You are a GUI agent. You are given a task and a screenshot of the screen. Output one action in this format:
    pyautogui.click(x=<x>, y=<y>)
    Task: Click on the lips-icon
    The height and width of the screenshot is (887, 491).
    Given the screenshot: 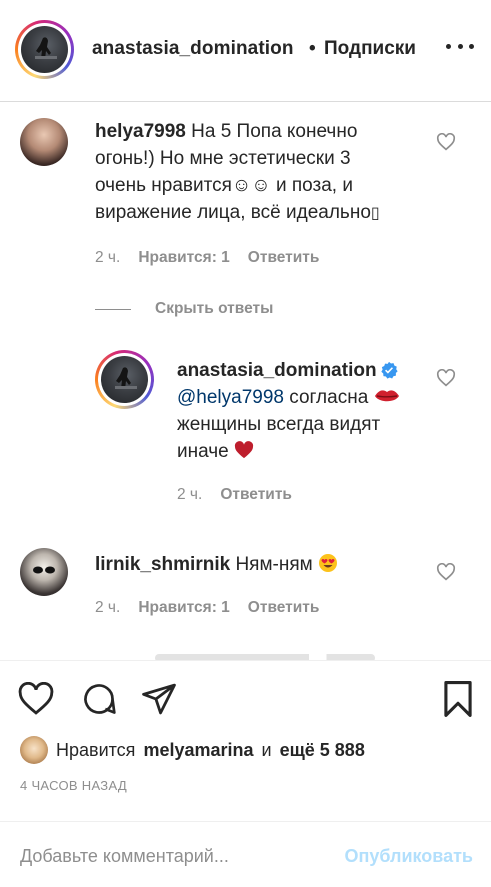 What is the action you would take?
    pyautogui.click(x=386, y=396)
    